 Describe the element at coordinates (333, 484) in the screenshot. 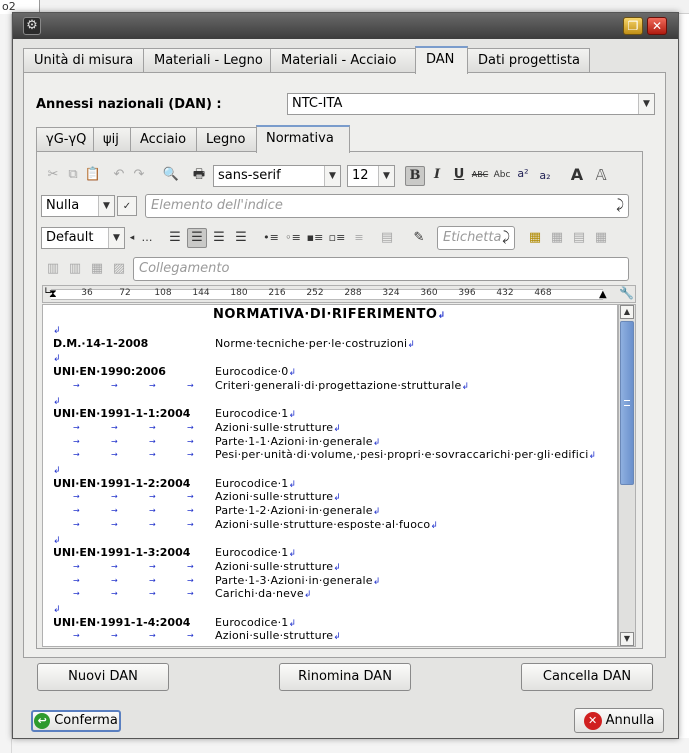

I see `document-line: UNI·EN·1991-1-2:2004 Eurocodice·1↲` at that location.